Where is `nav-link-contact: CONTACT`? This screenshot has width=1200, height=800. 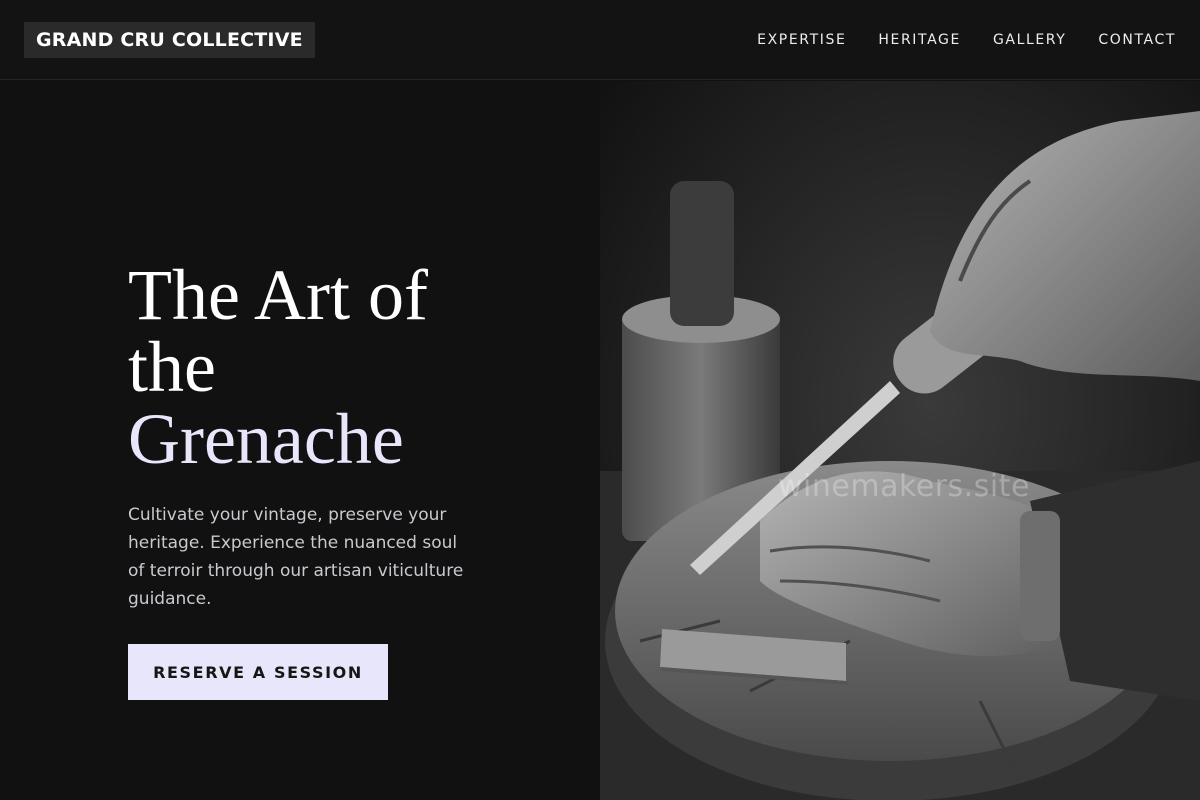
nav-link-contact: CONTACT is located at coordinates (1137, 40).